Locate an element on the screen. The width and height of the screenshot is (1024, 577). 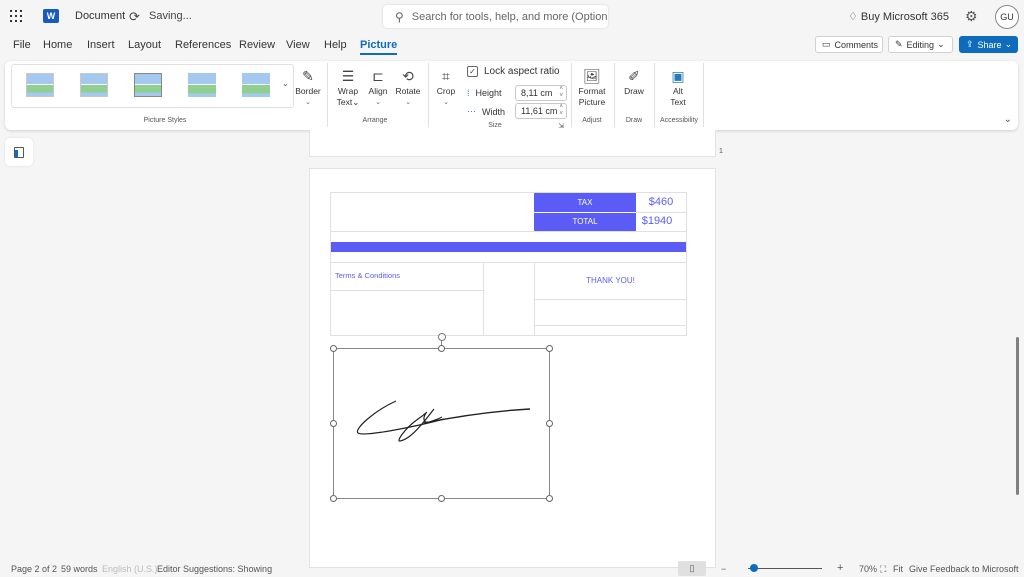
tab-picture: Picture is located at coordinates (379, 47).